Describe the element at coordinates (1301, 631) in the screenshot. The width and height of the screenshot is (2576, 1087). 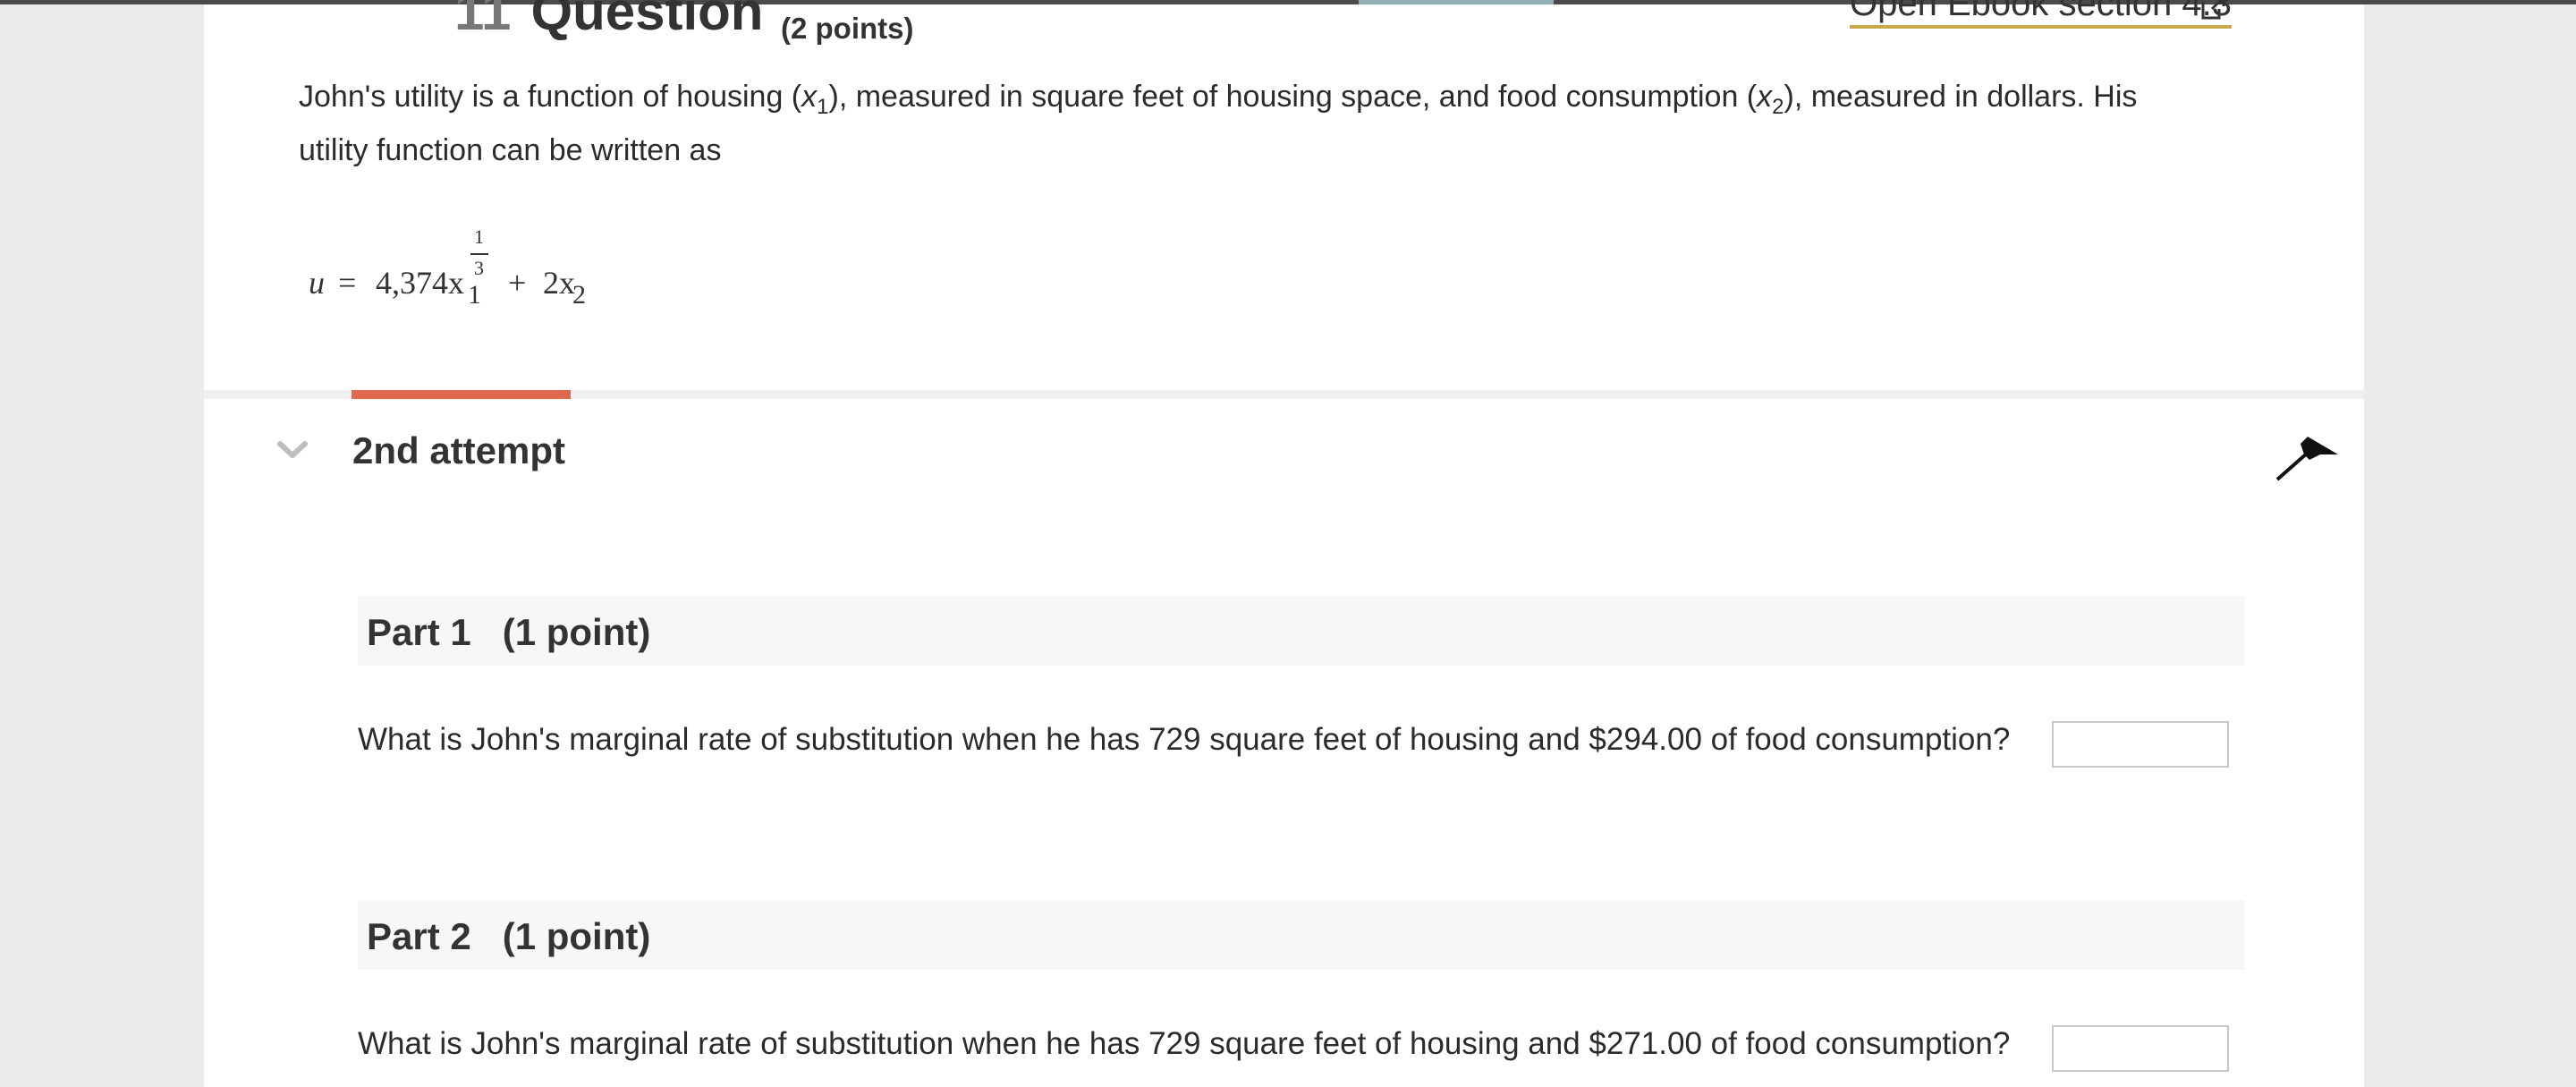
I see `part-1-header: Part 1 (1 point)` at that location.